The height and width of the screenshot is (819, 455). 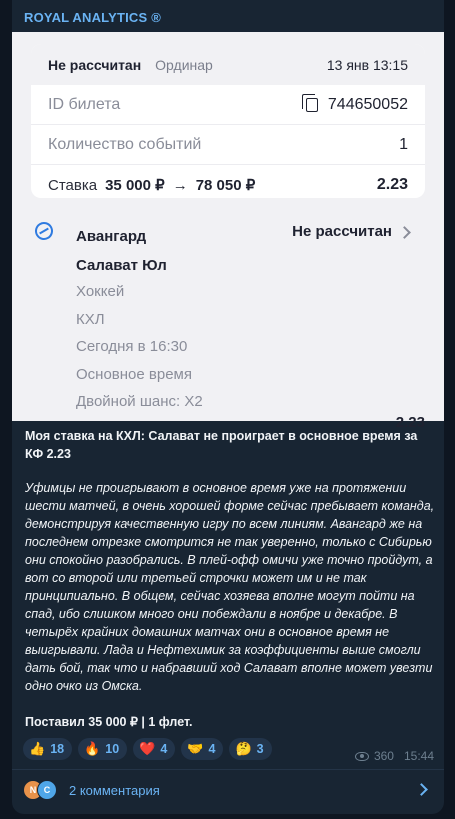 I want to click on stake-payout: 78 050 ₽, so click(x=225, y=185).